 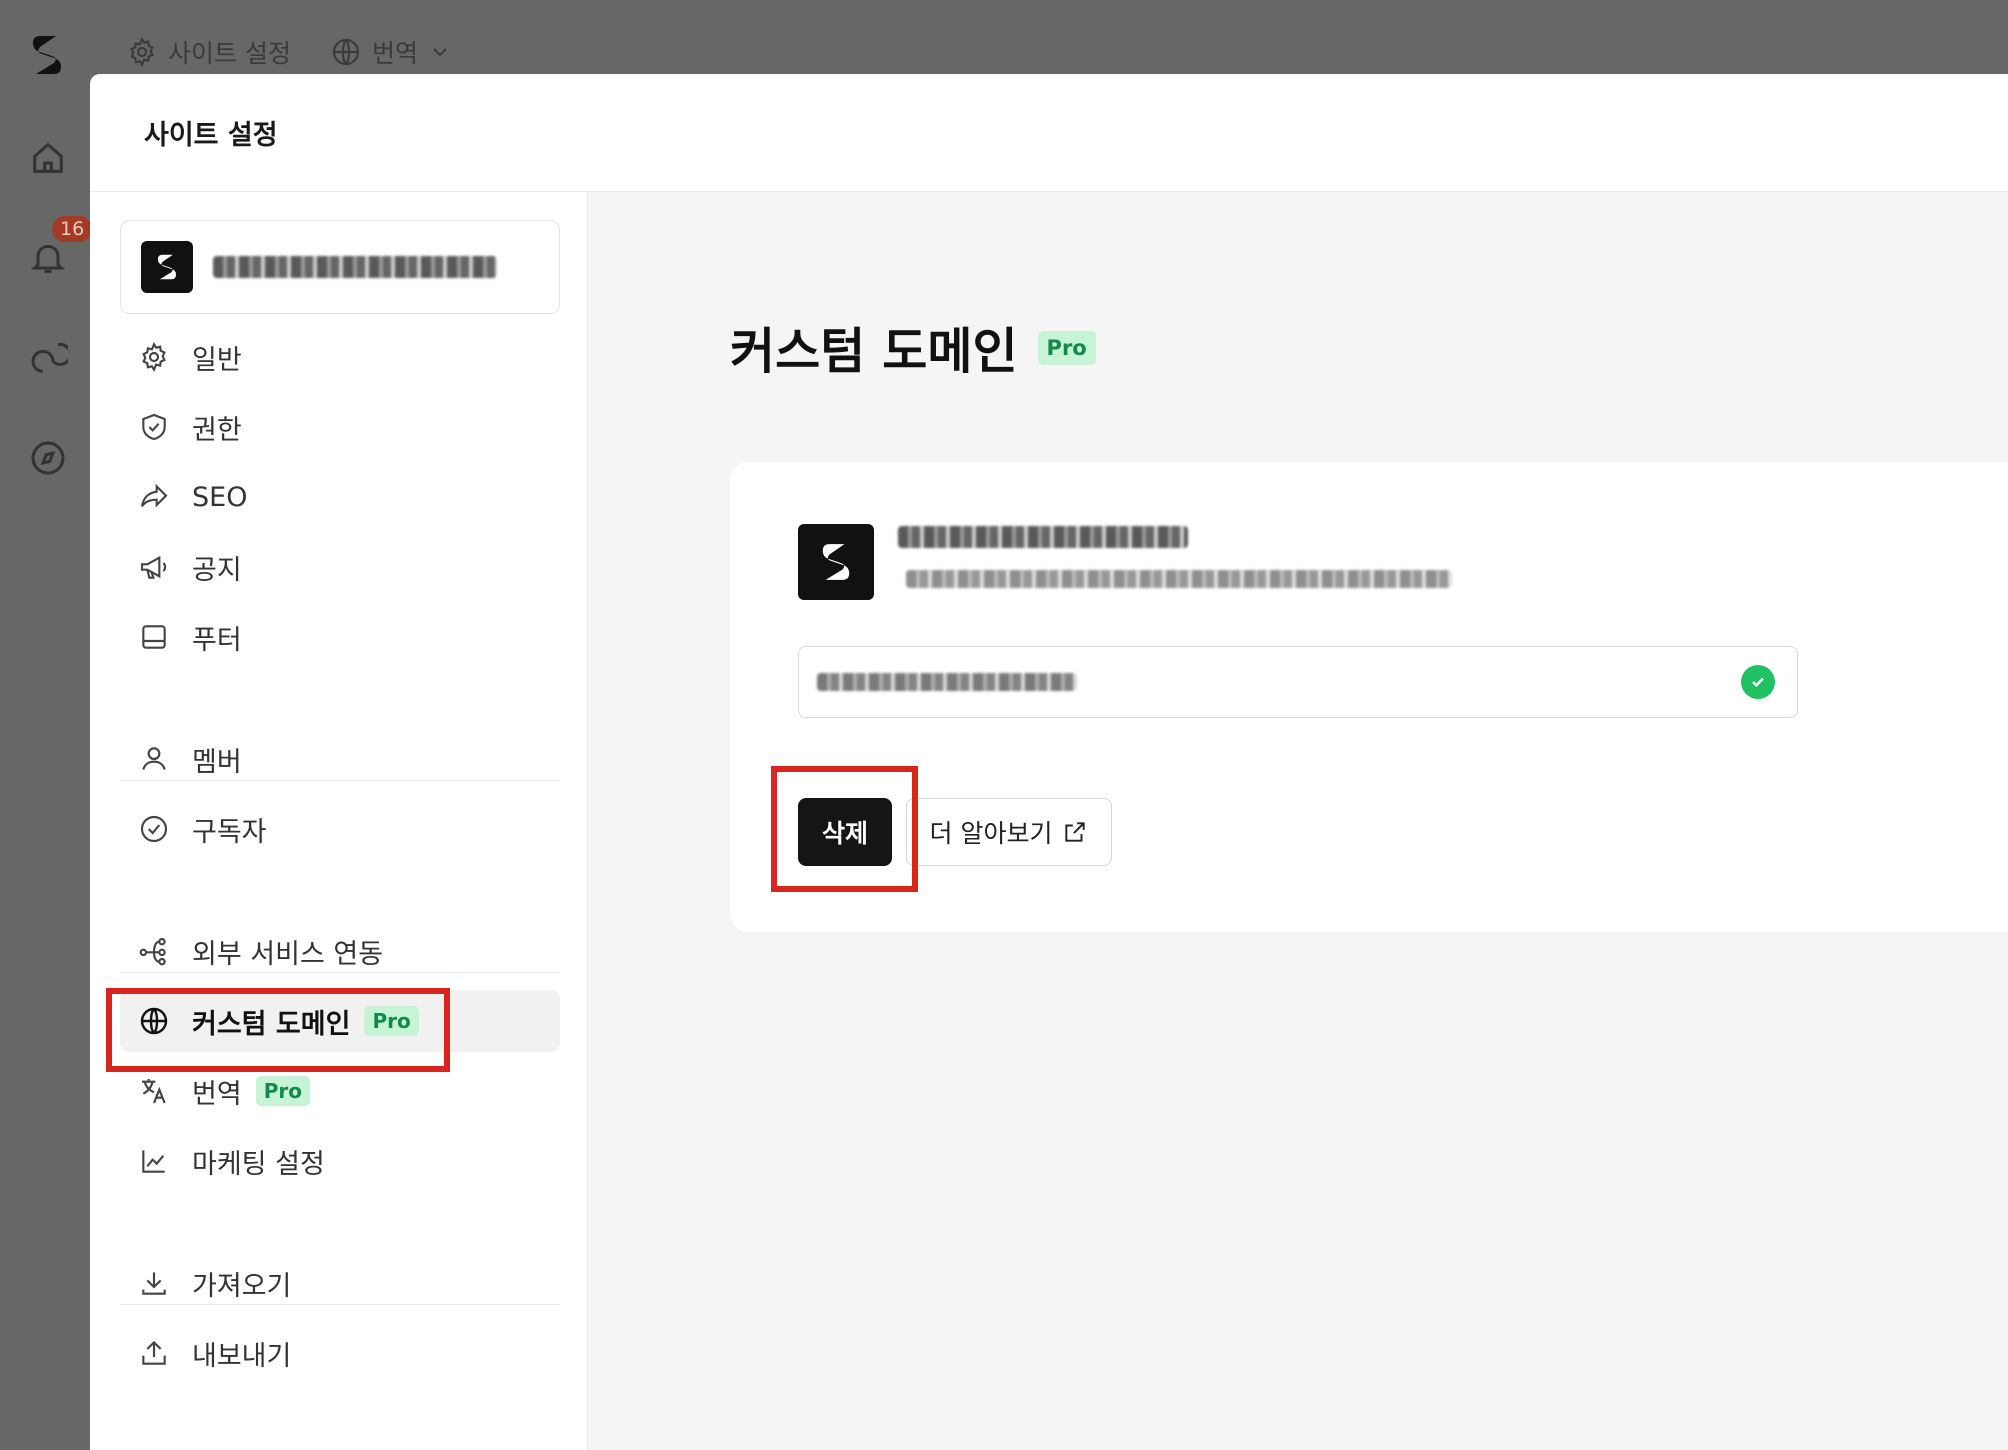 I want to click on site-settings-button: 사이트 설정, so click(x=208, y=52).